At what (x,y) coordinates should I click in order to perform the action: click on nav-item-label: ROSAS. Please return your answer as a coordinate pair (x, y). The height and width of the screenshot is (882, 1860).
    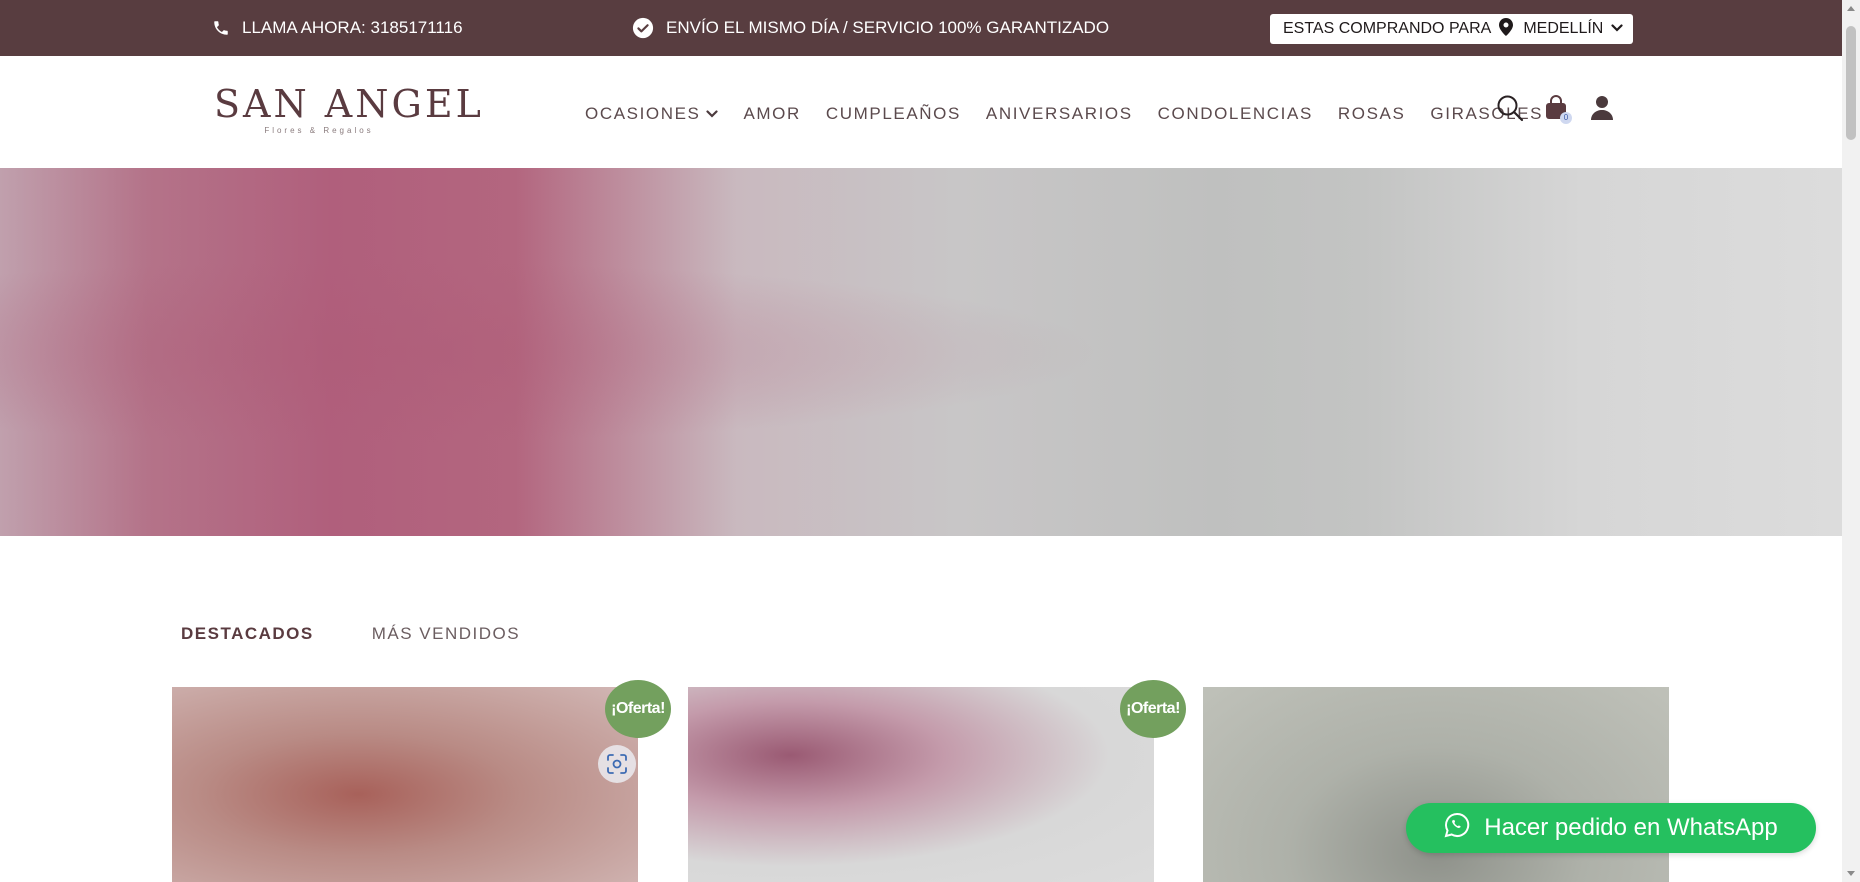
    Looking at the image, I should click on (1371, 113).